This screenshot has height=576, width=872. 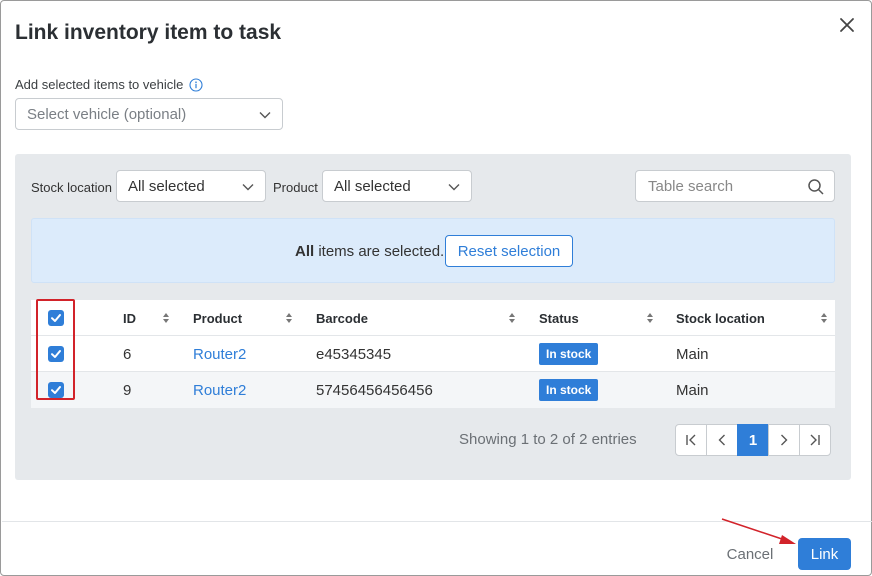 I want to click on first-page-button, so click(x=691, y=440).